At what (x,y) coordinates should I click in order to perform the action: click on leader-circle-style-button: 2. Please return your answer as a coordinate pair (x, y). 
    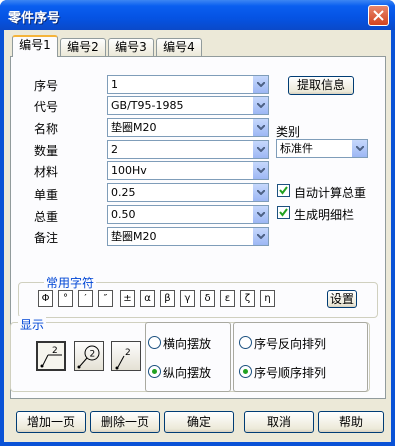
    Looking at the image, I should click on (89, 356).